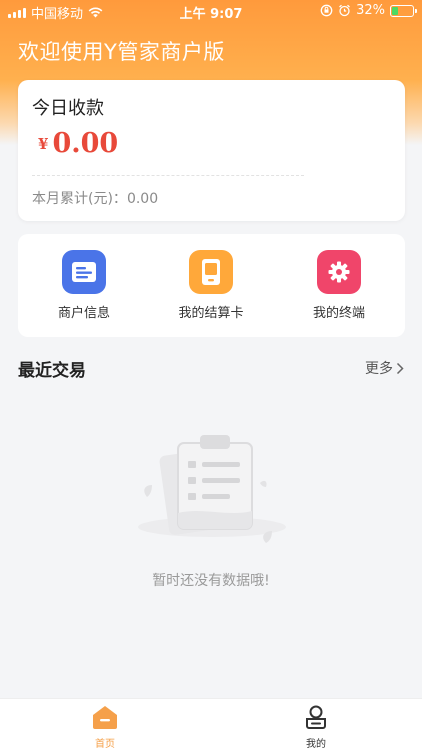 This screenshot has width=422, height=750. What do you see at coordinates (83, 313) in the screenshot?
I see `merchant-info-label: 商户信息` at bounding box center [83, 313].